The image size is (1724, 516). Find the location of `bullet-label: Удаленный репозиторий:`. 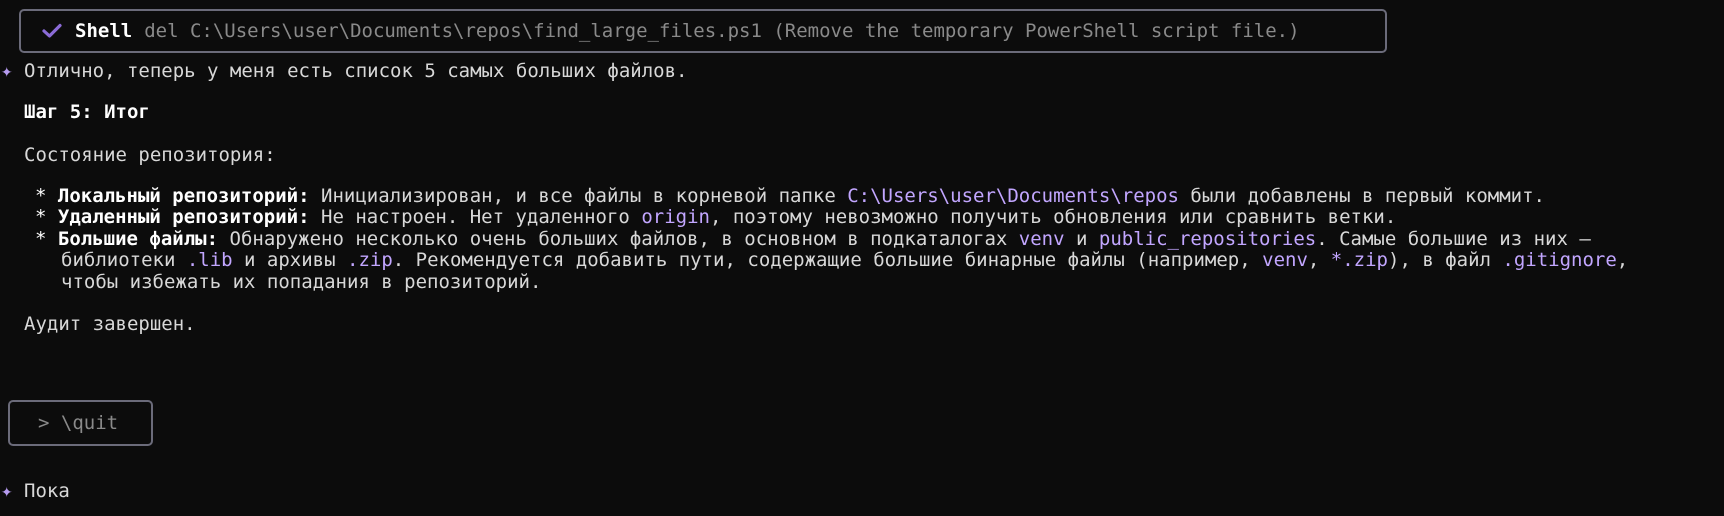

bullet-label: Удаленный репозиторий: is located at coordinates (183, 217).